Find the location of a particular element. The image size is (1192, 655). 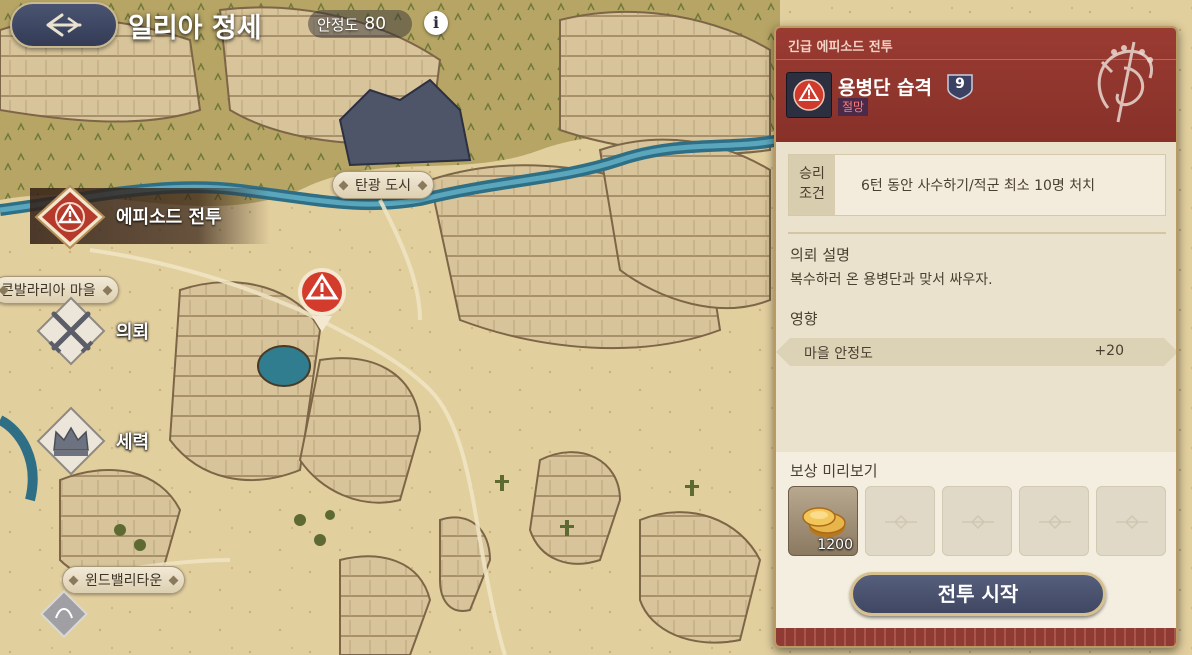

episode-battle-map-marker is located at coordinates (322, 300).